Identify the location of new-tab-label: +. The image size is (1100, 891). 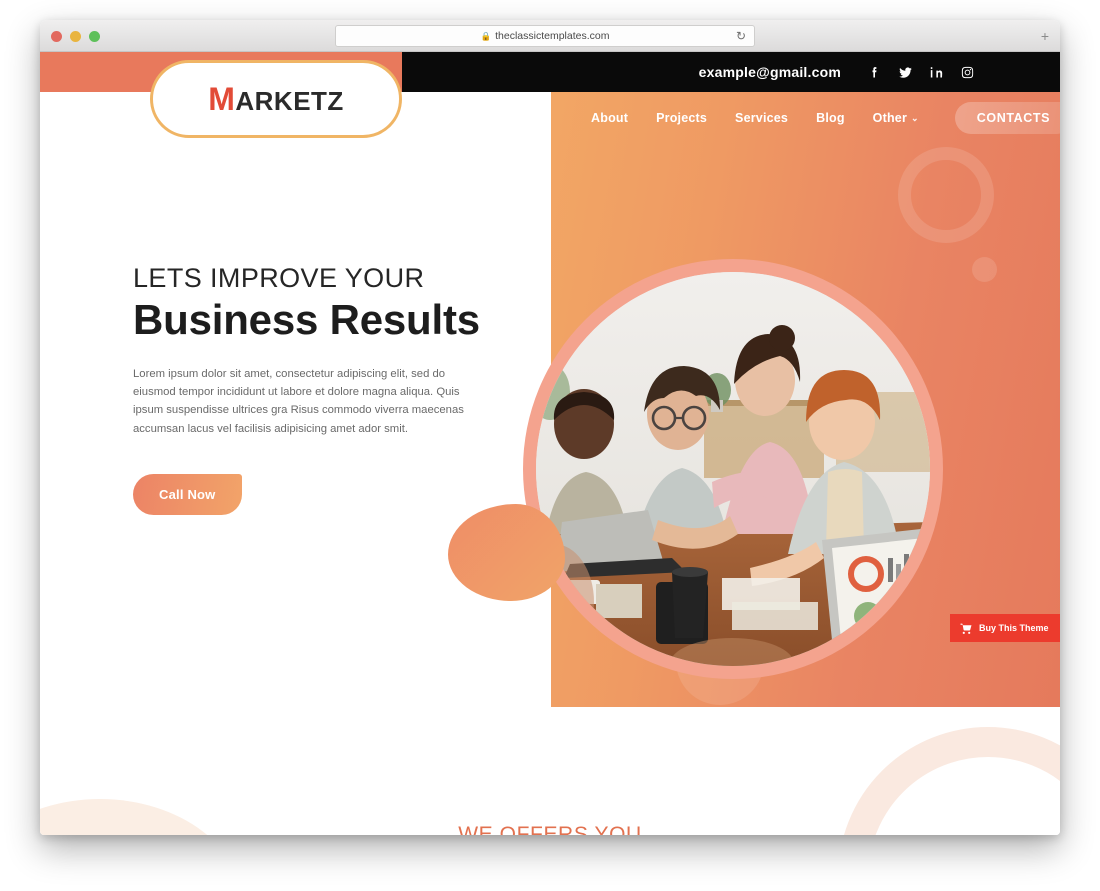
(1045, 36).